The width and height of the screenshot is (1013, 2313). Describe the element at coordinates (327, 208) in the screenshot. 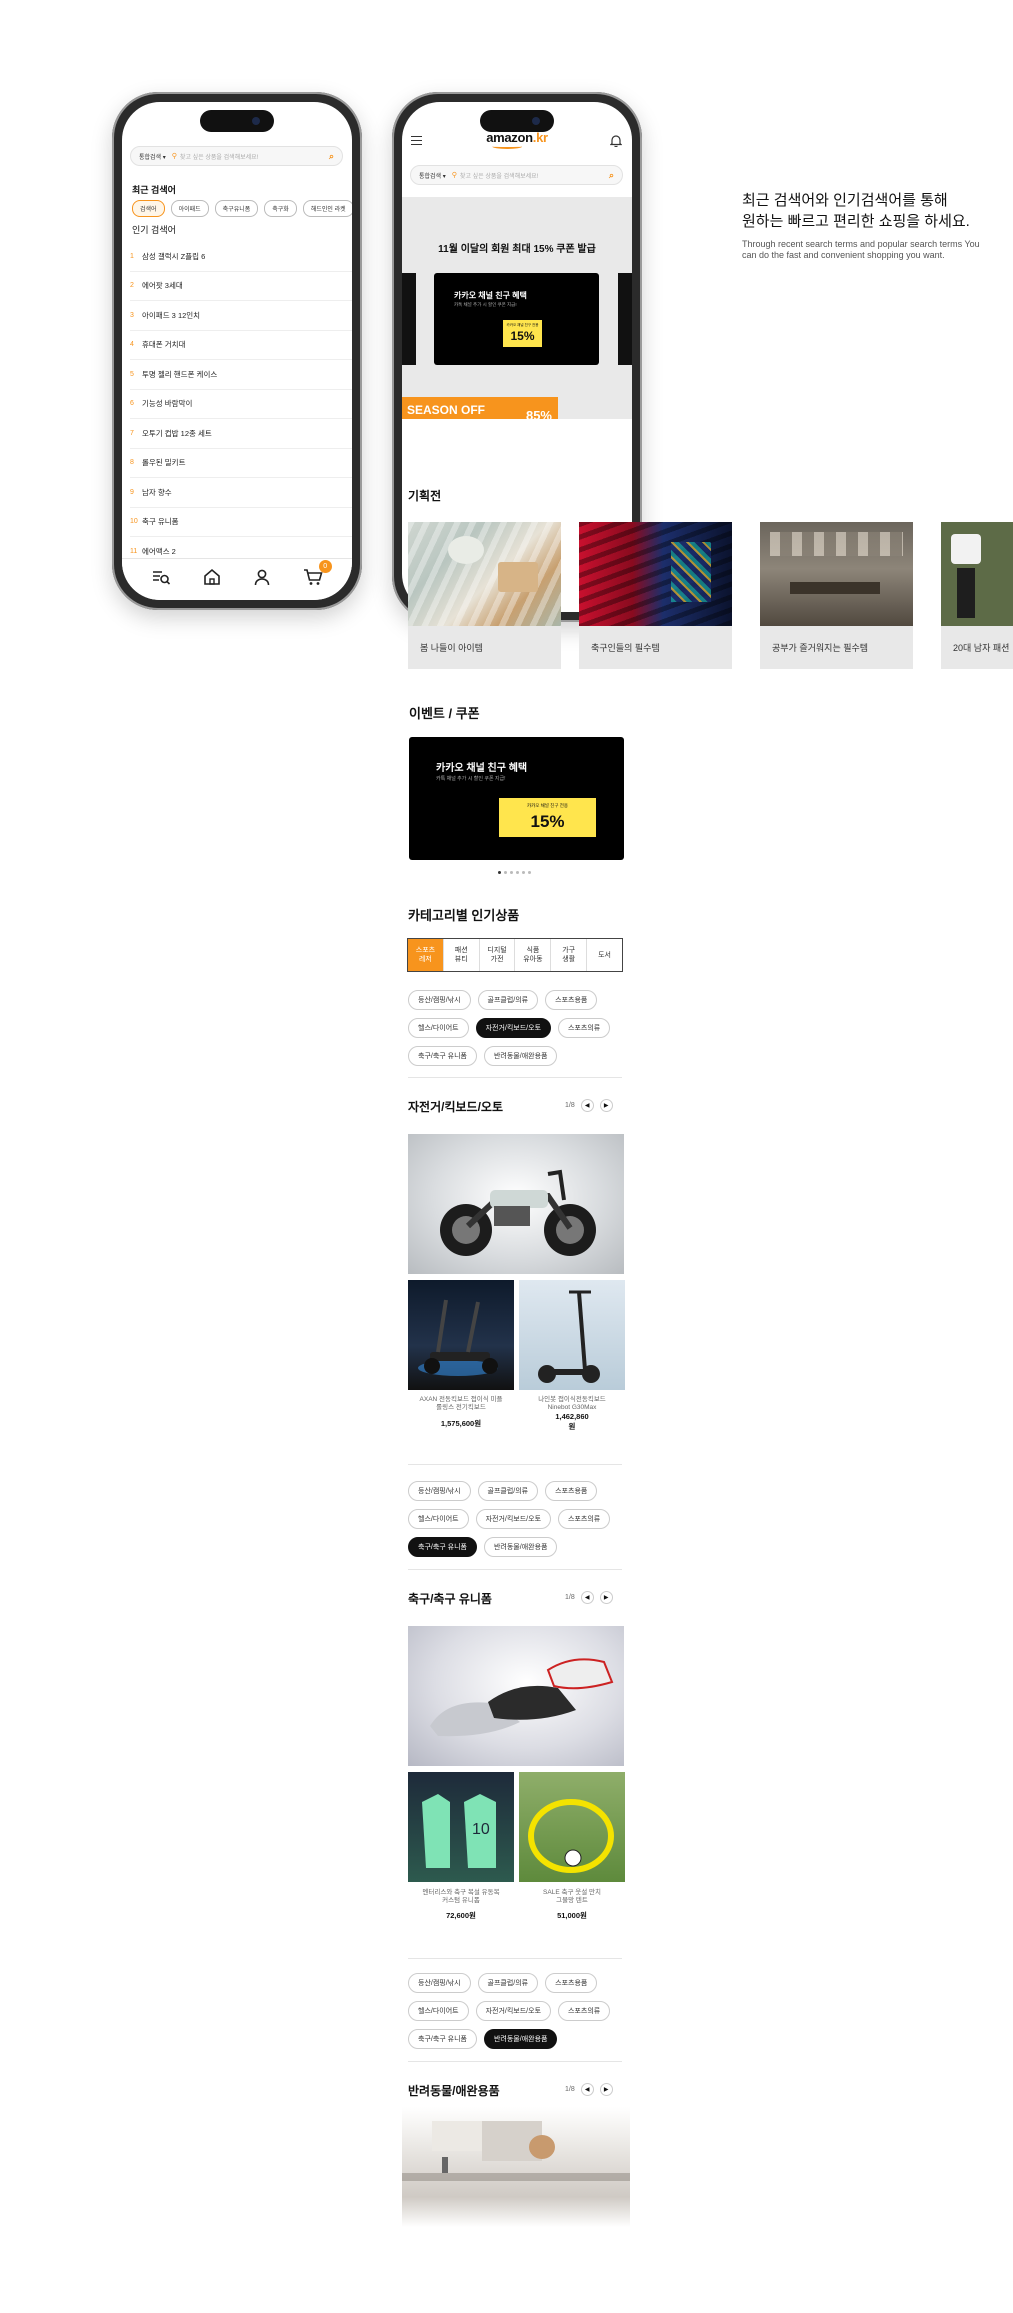

I see `recent-chip: 해드인인 라켓` at that location.